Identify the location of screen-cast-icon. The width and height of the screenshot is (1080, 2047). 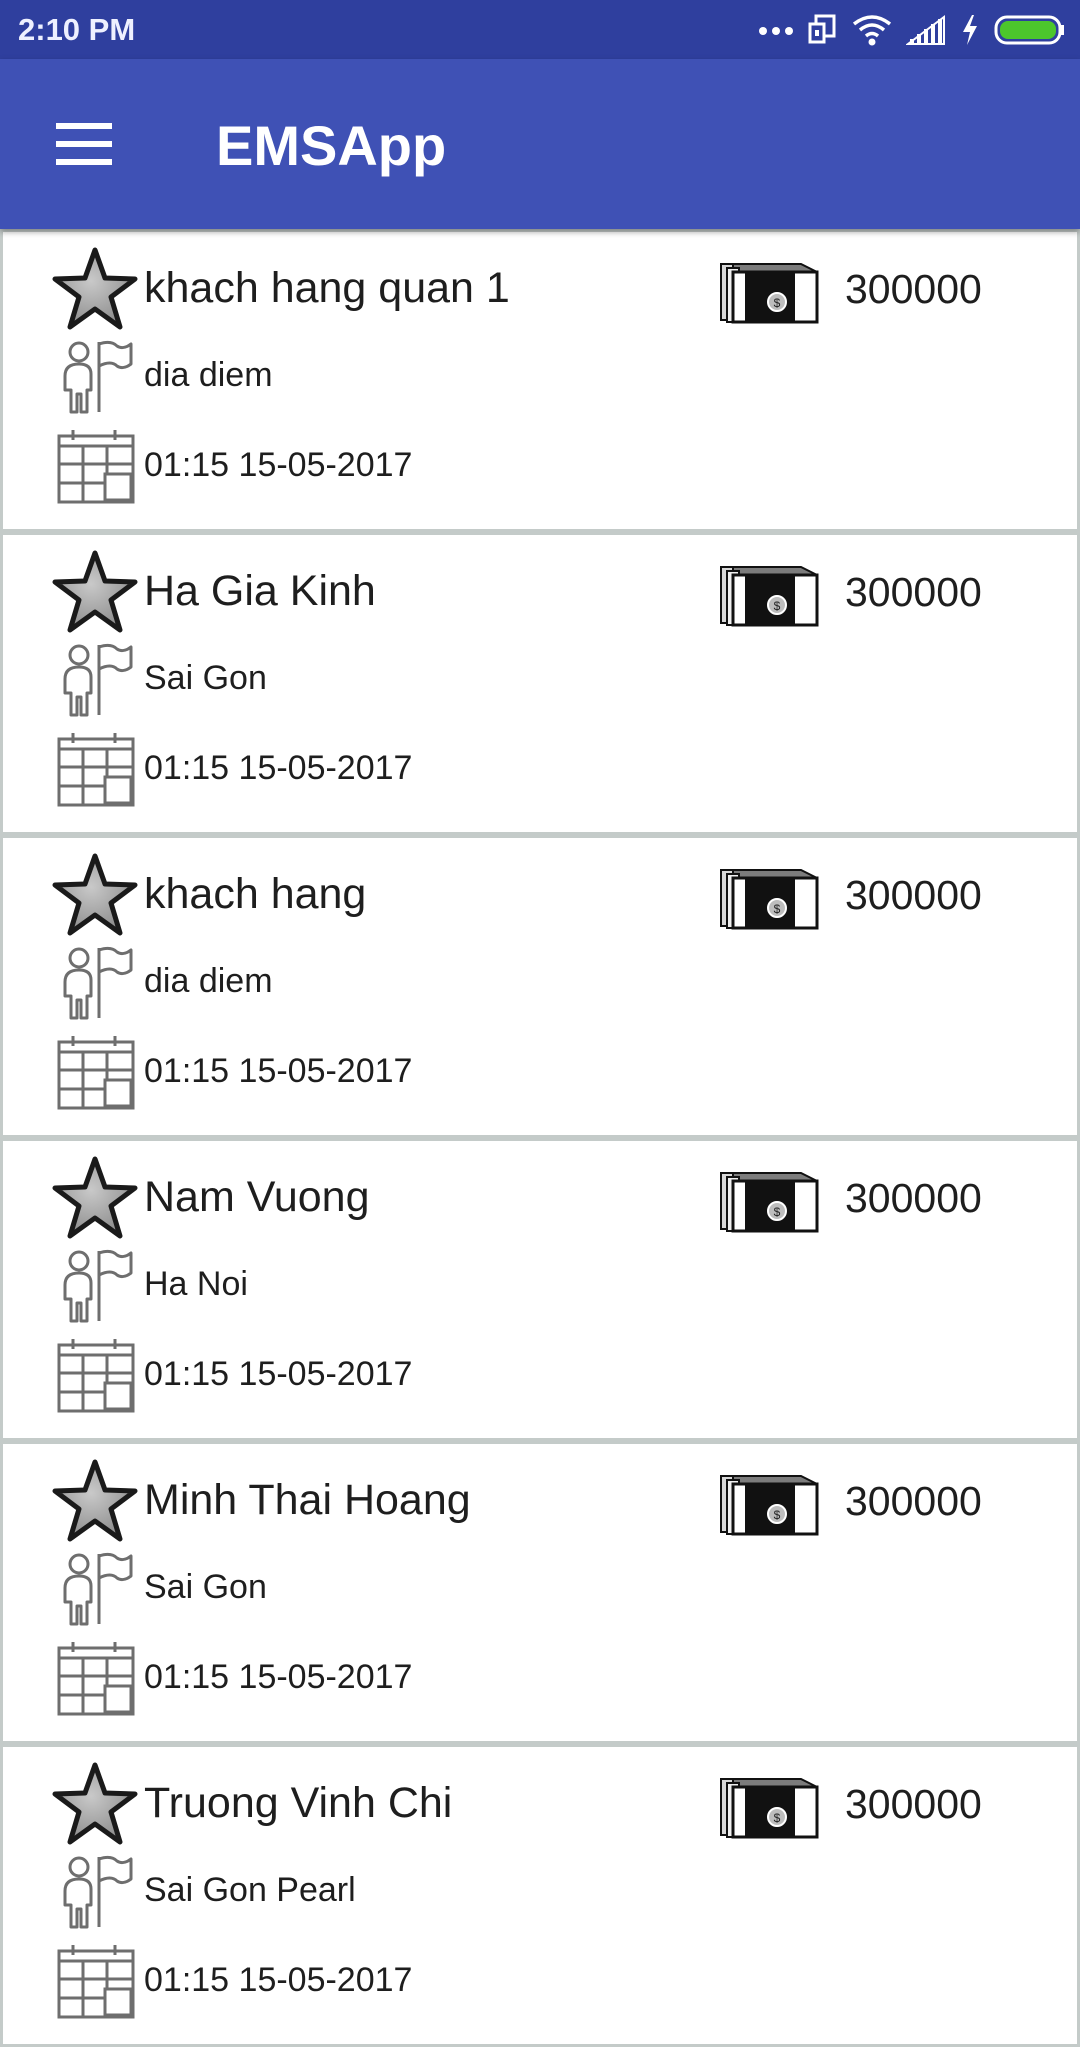
(822, 29).